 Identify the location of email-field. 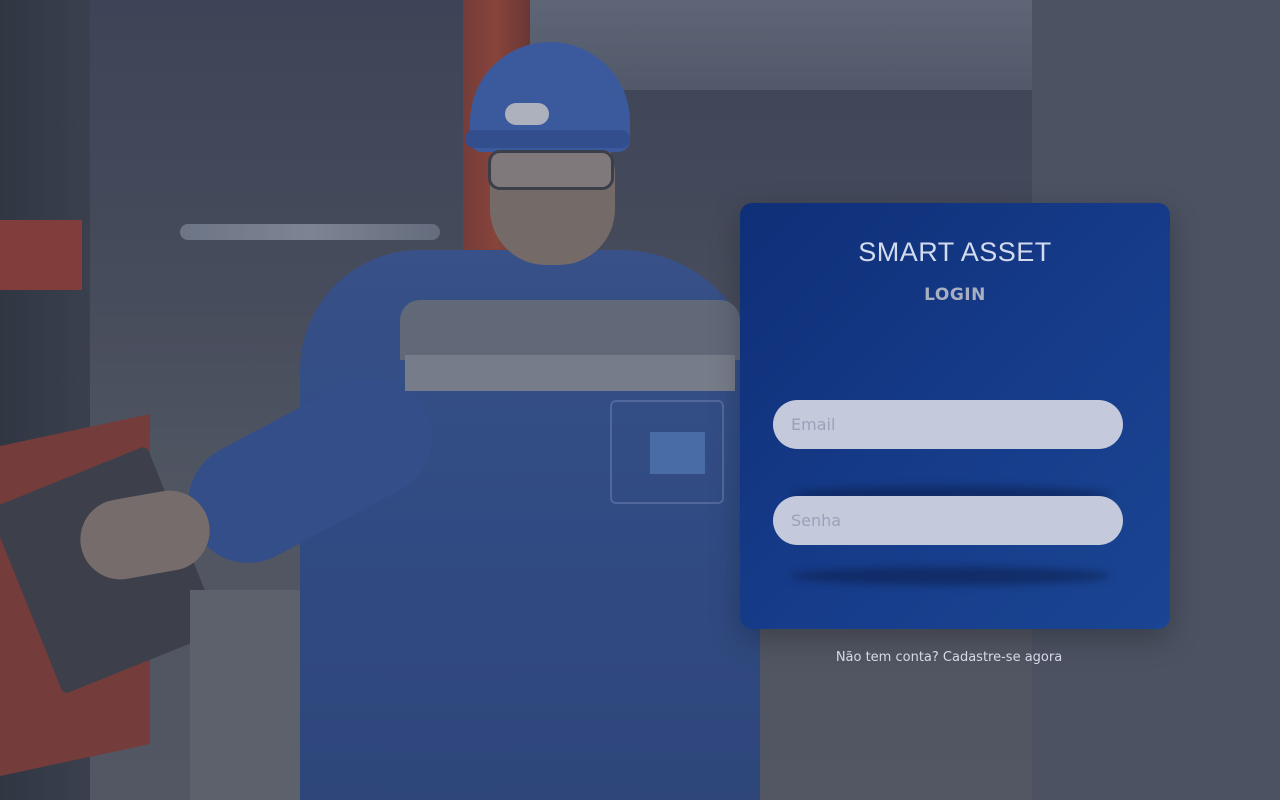
(948, 424).